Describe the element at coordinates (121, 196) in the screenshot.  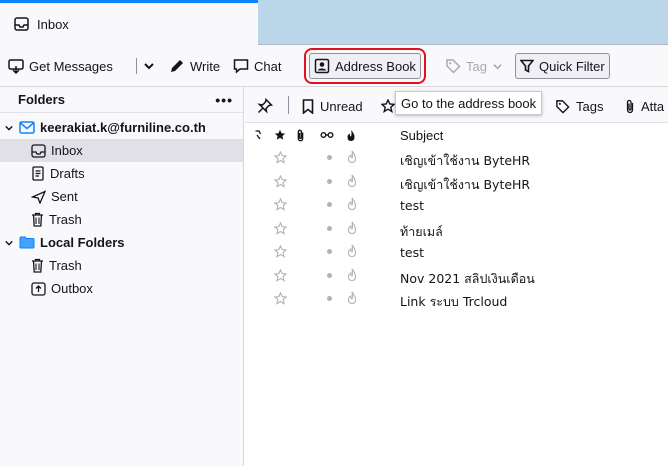
I see `folder-item-sent: Sent` at that location.